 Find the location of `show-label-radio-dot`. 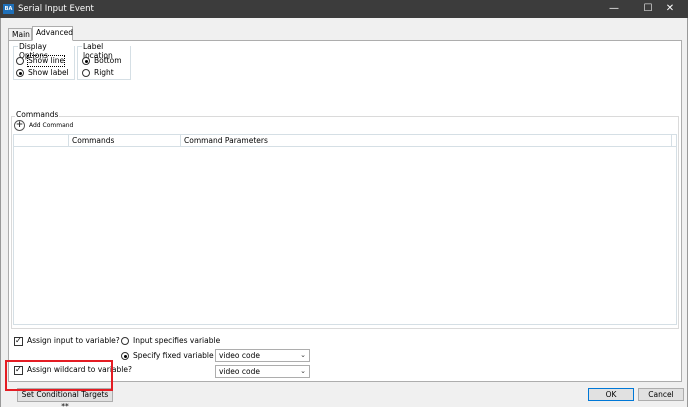

show-label-radio-dot is located at coordinates (20, 73).